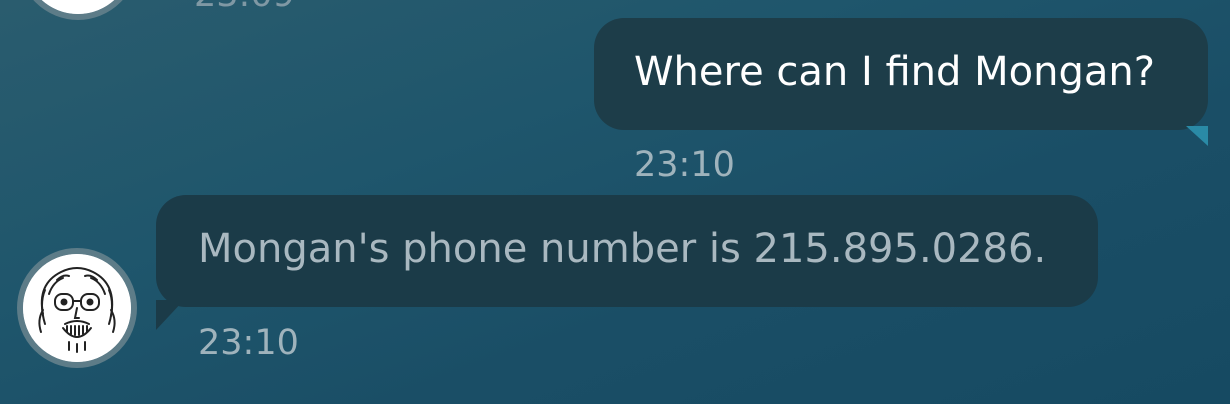 The width and height of the screenshot is (1230, 404). I want to click on incoming-bubble-tail, so click(170, 315).